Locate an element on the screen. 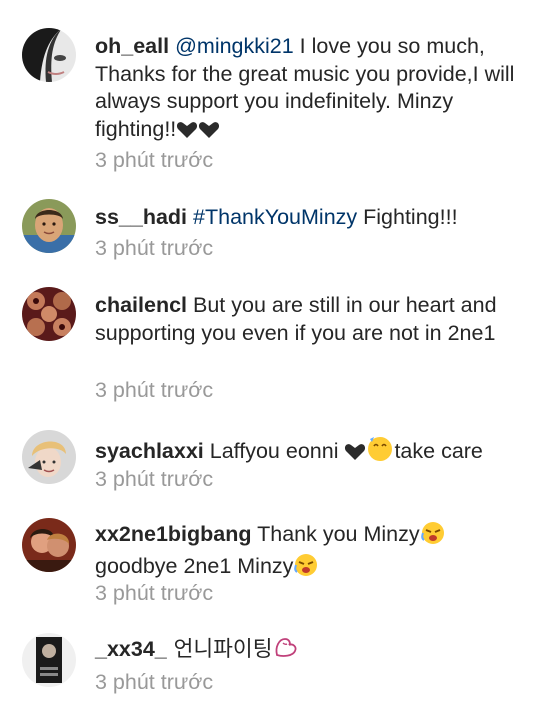 The image size is (547, 715). avatar-couple-icon is located at coordinates (49, 545).